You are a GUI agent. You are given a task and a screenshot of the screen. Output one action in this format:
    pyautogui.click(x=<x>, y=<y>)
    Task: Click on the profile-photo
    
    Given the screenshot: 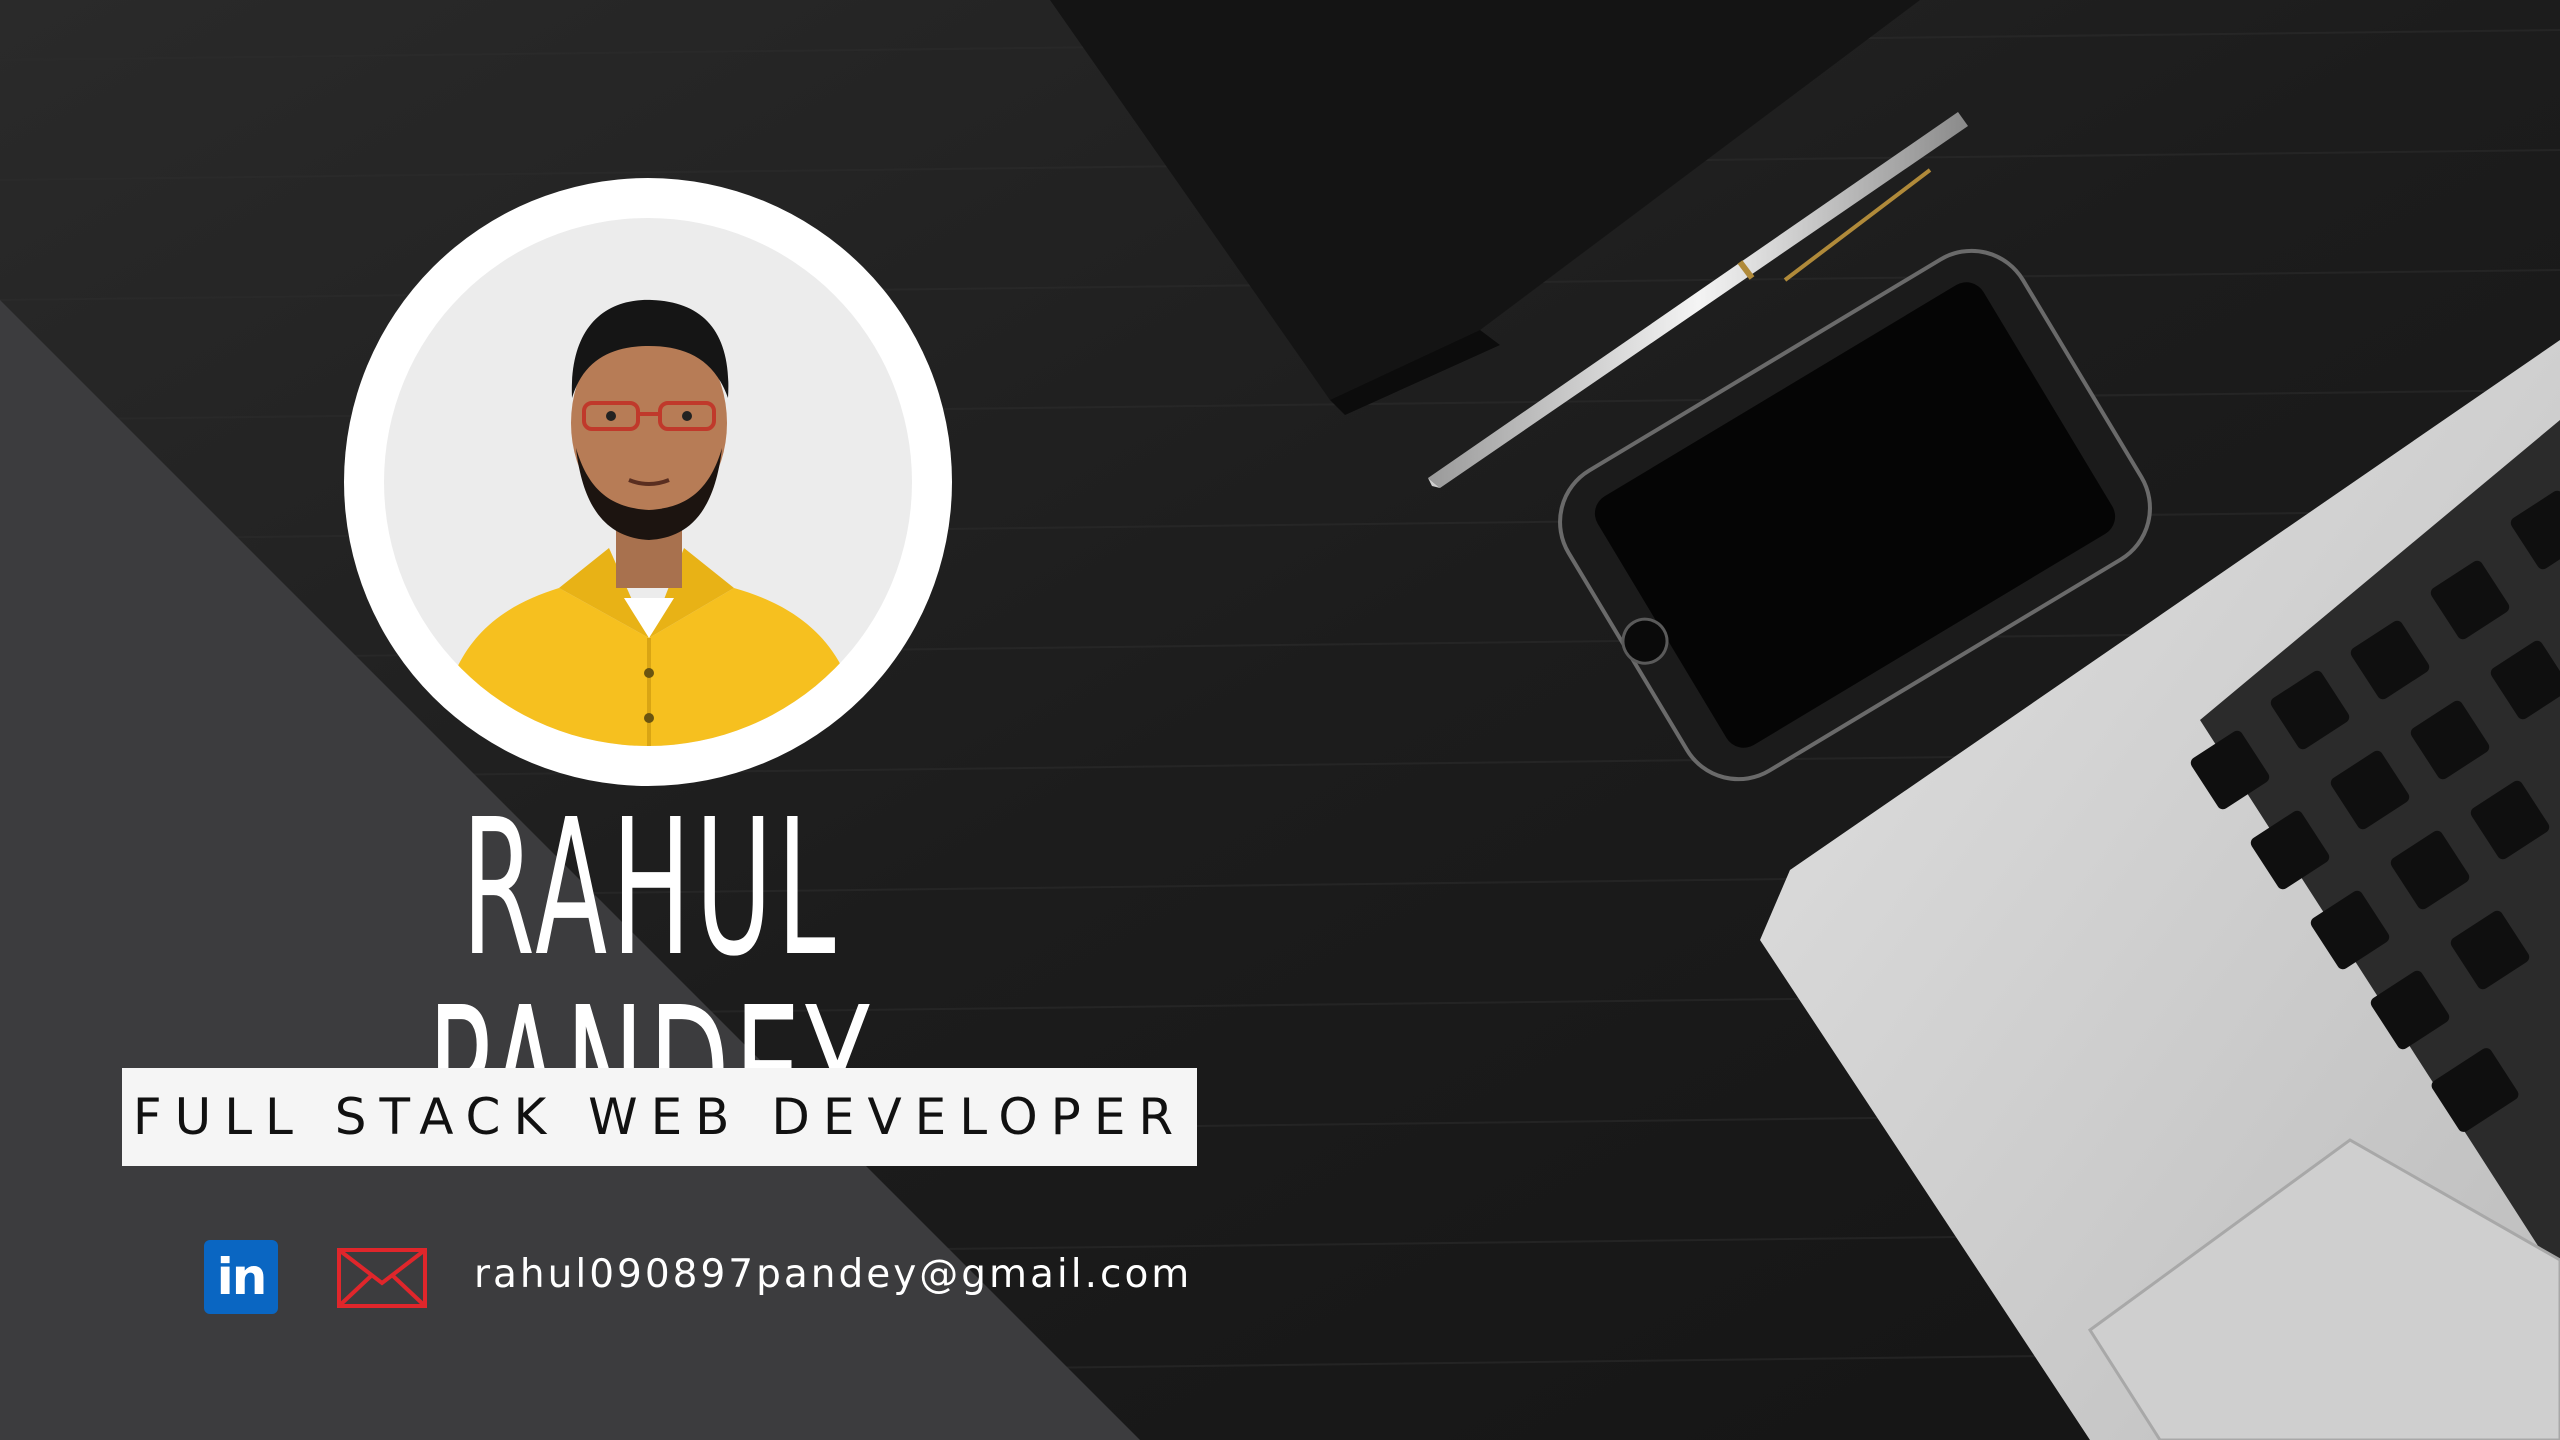 What is the action you would take?
    pyautogui.click(x=648, y=482)
    